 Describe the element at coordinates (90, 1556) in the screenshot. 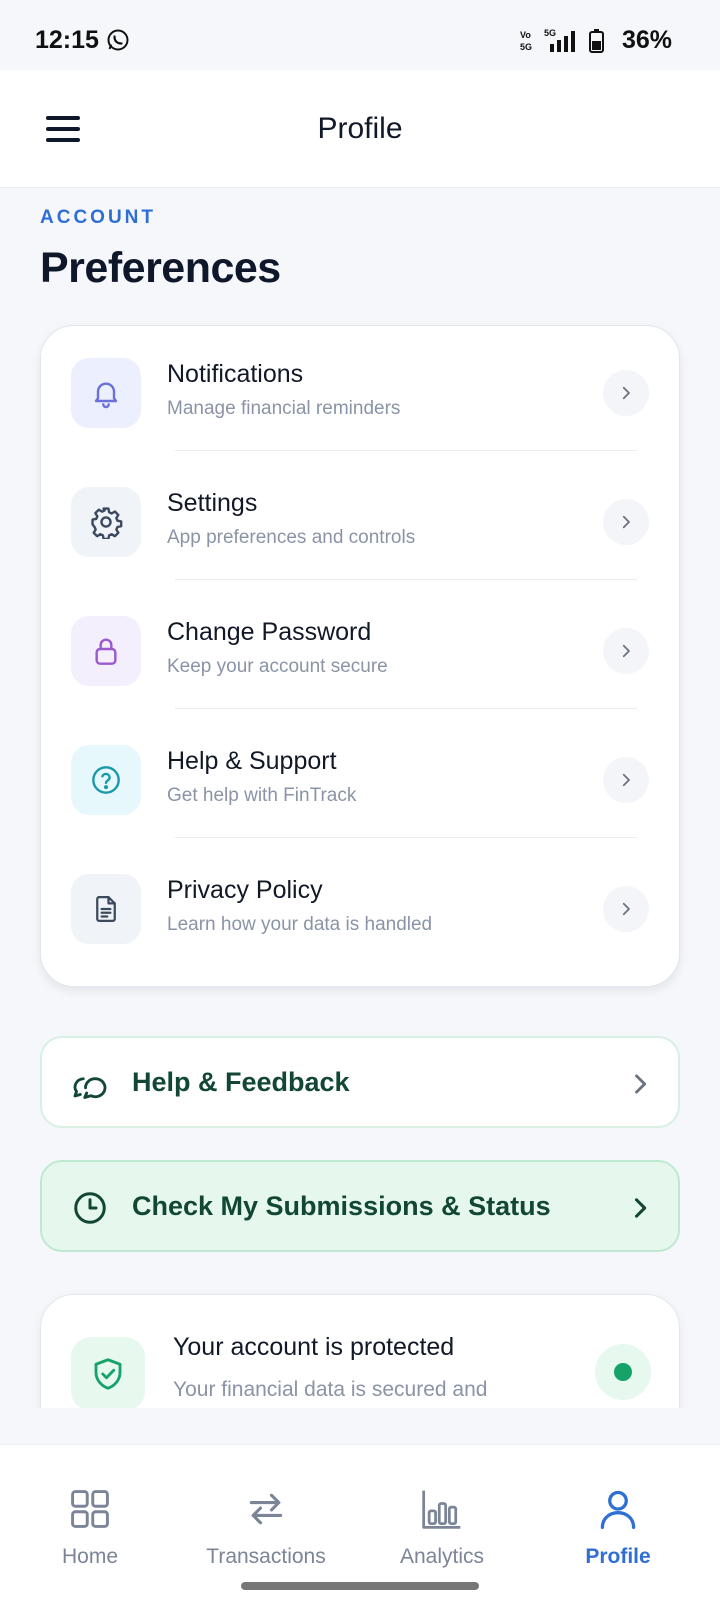

I see `nav-label: Home` at that location.